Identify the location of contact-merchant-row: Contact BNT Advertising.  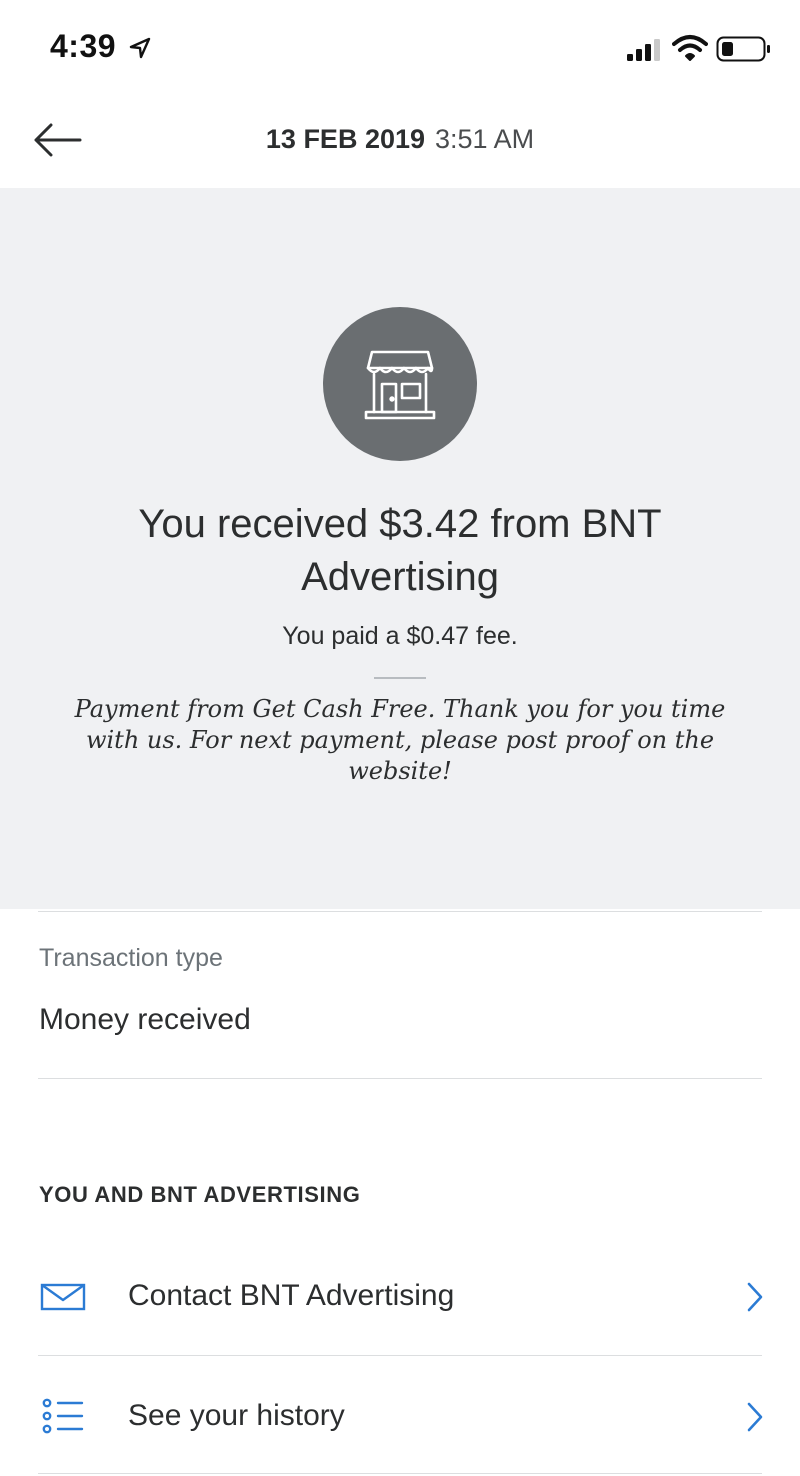
(400, 1297).